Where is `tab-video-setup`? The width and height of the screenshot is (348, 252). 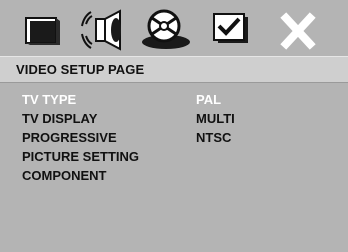 tab-video-setup is located at coordinates (166, 30).